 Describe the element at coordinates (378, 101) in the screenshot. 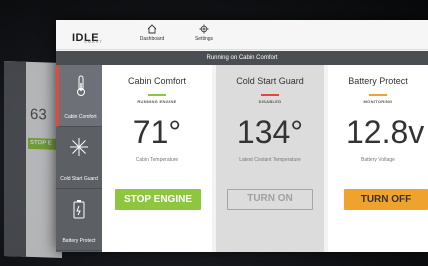

I see `panel-state: MONITORING` at that location.